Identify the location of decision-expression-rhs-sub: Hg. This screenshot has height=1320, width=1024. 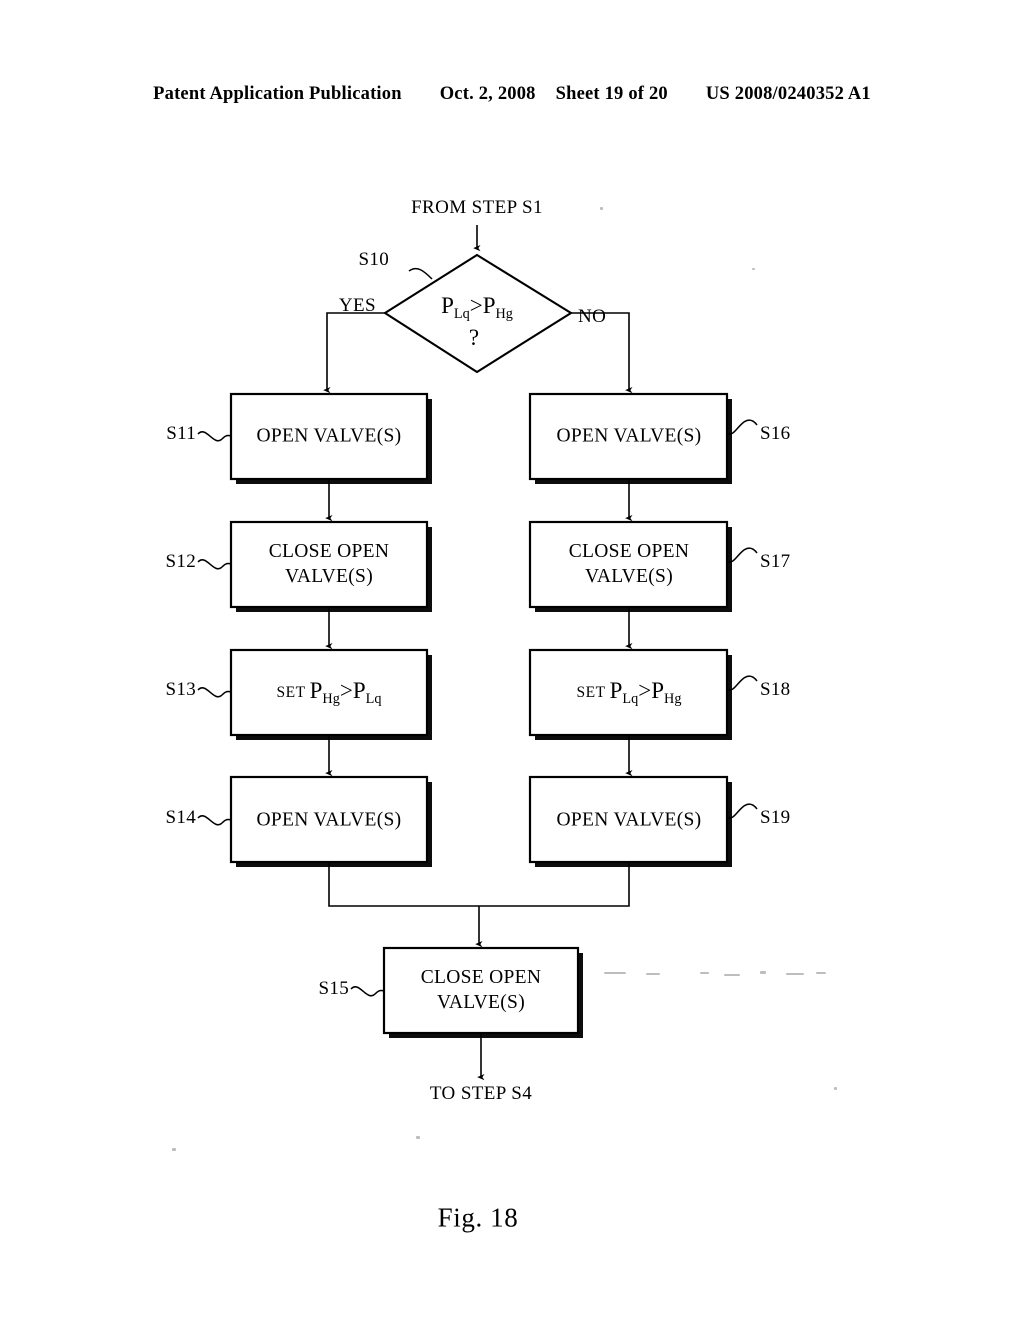
(504, 313).